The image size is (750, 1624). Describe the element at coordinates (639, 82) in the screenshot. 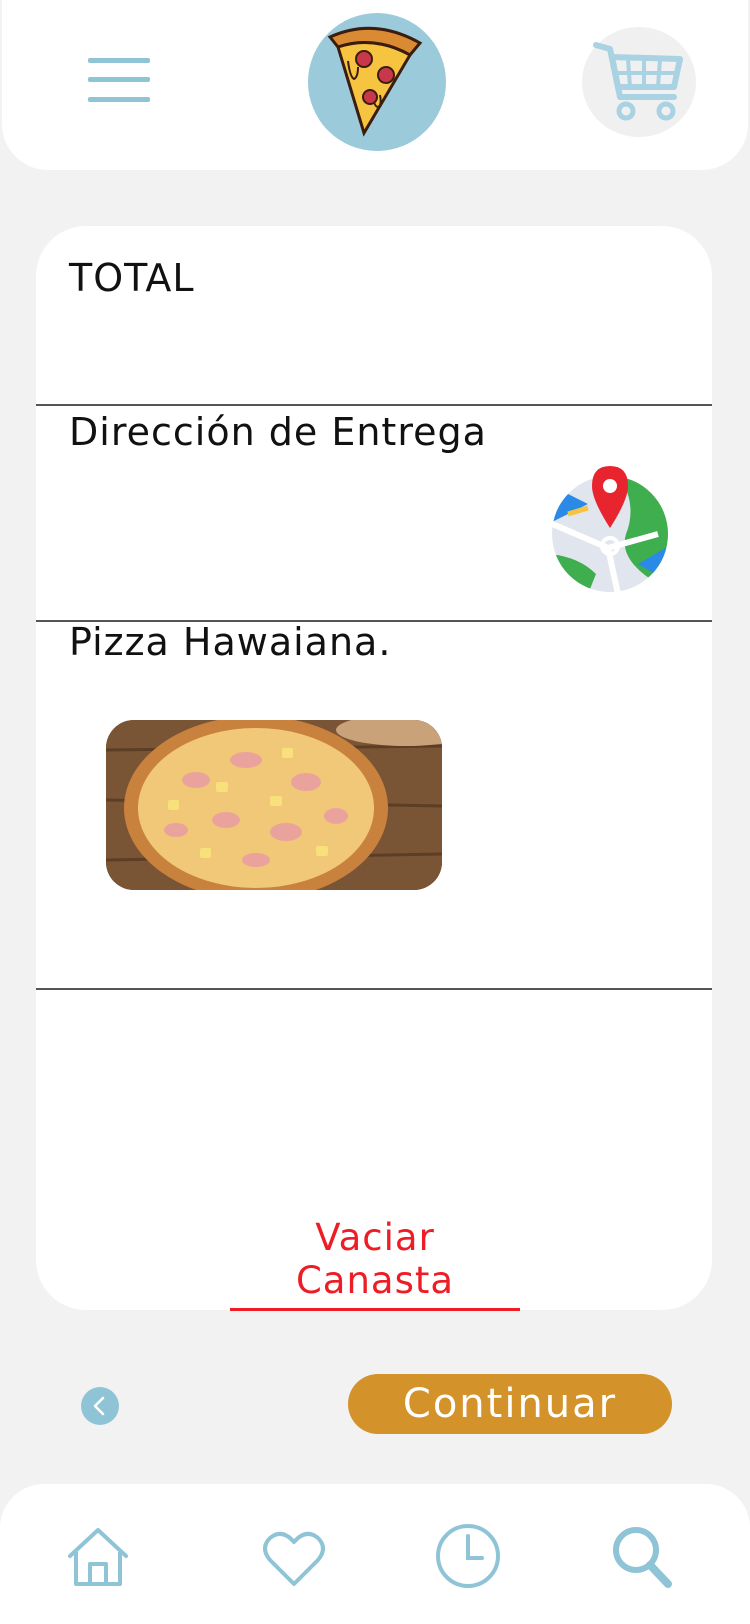

I see `shopping-cart-icon` at that location.